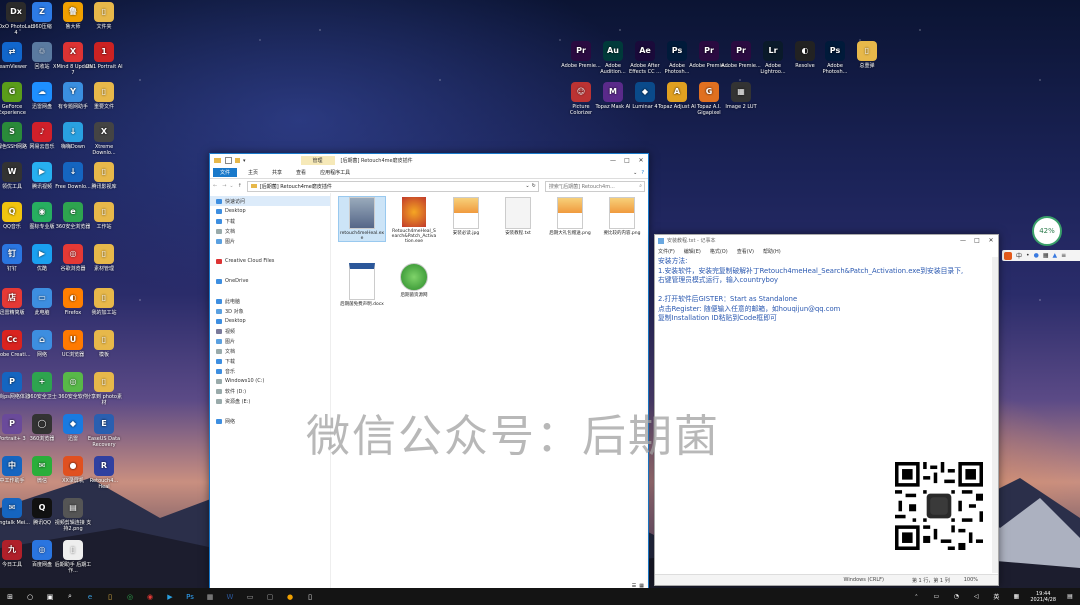  Describe the element at coordinates (976, 596) in the screenshot. I see `tray-volume-icon: ◁` at that location.